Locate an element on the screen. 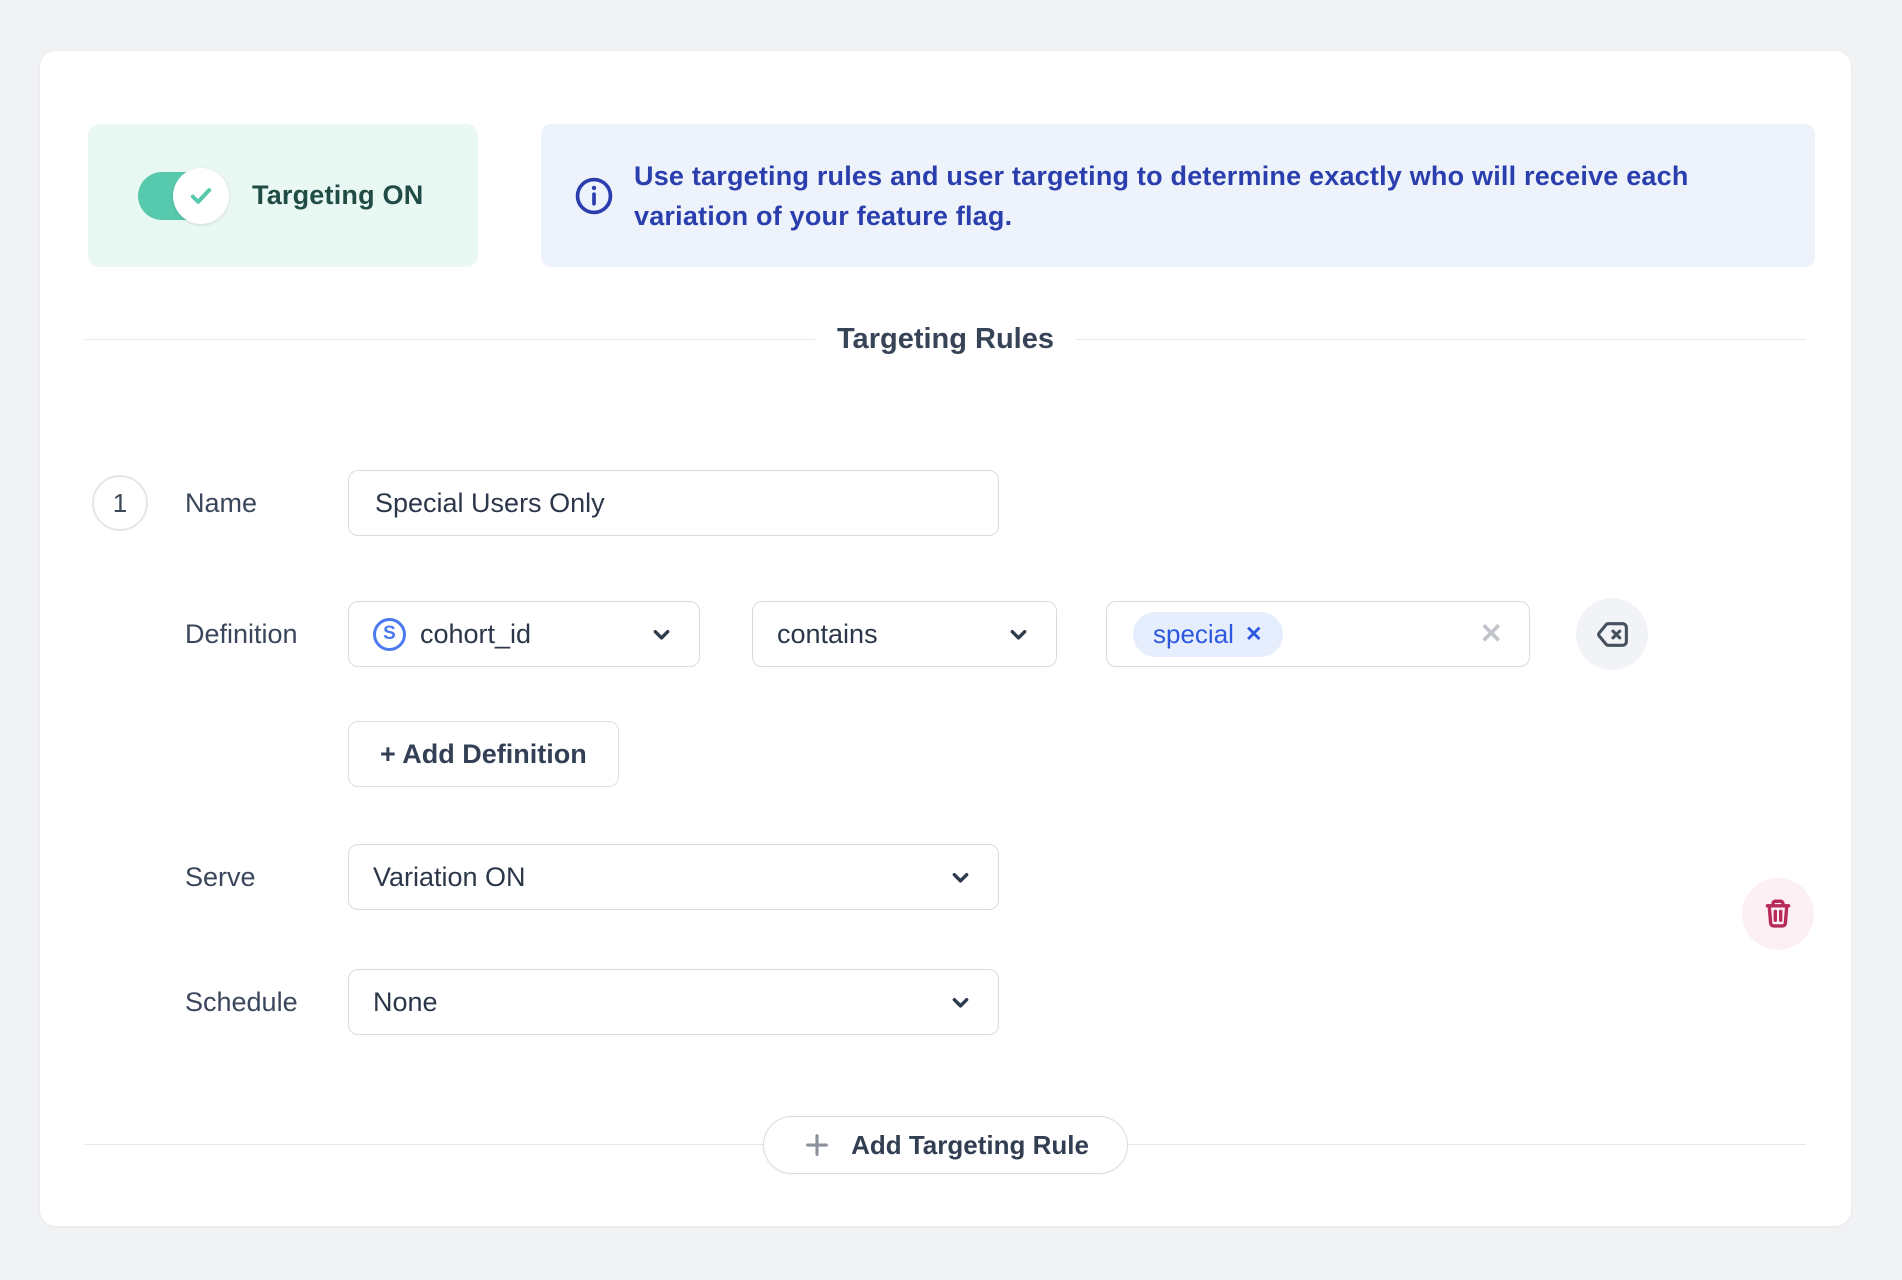  schedule-dropdown: None is located at coordinates (673, 1002).